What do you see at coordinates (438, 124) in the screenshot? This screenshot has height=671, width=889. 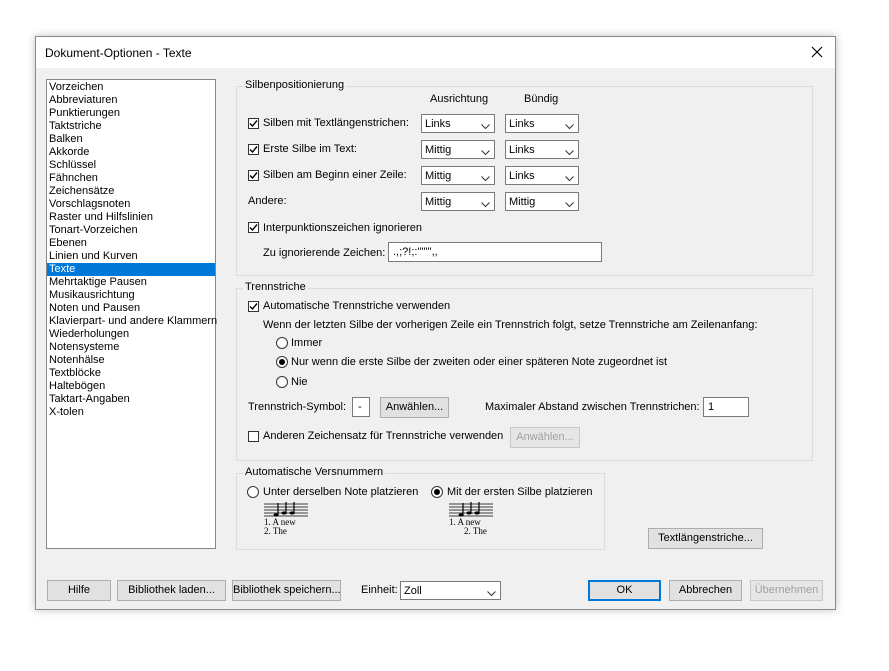 I see `alignment-select-value: Links` at bounding box center [438, 124].